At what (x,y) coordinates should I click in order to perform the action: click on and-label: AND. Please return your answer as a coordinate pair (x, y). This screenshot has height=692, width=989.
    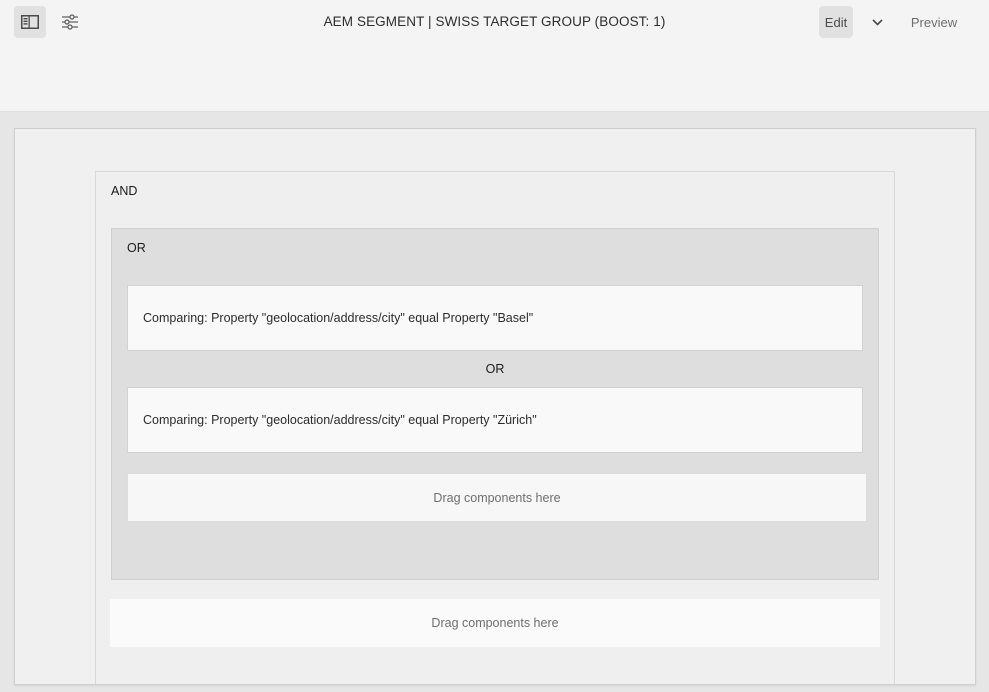
    Looking at the image, I should click on (124, 191).